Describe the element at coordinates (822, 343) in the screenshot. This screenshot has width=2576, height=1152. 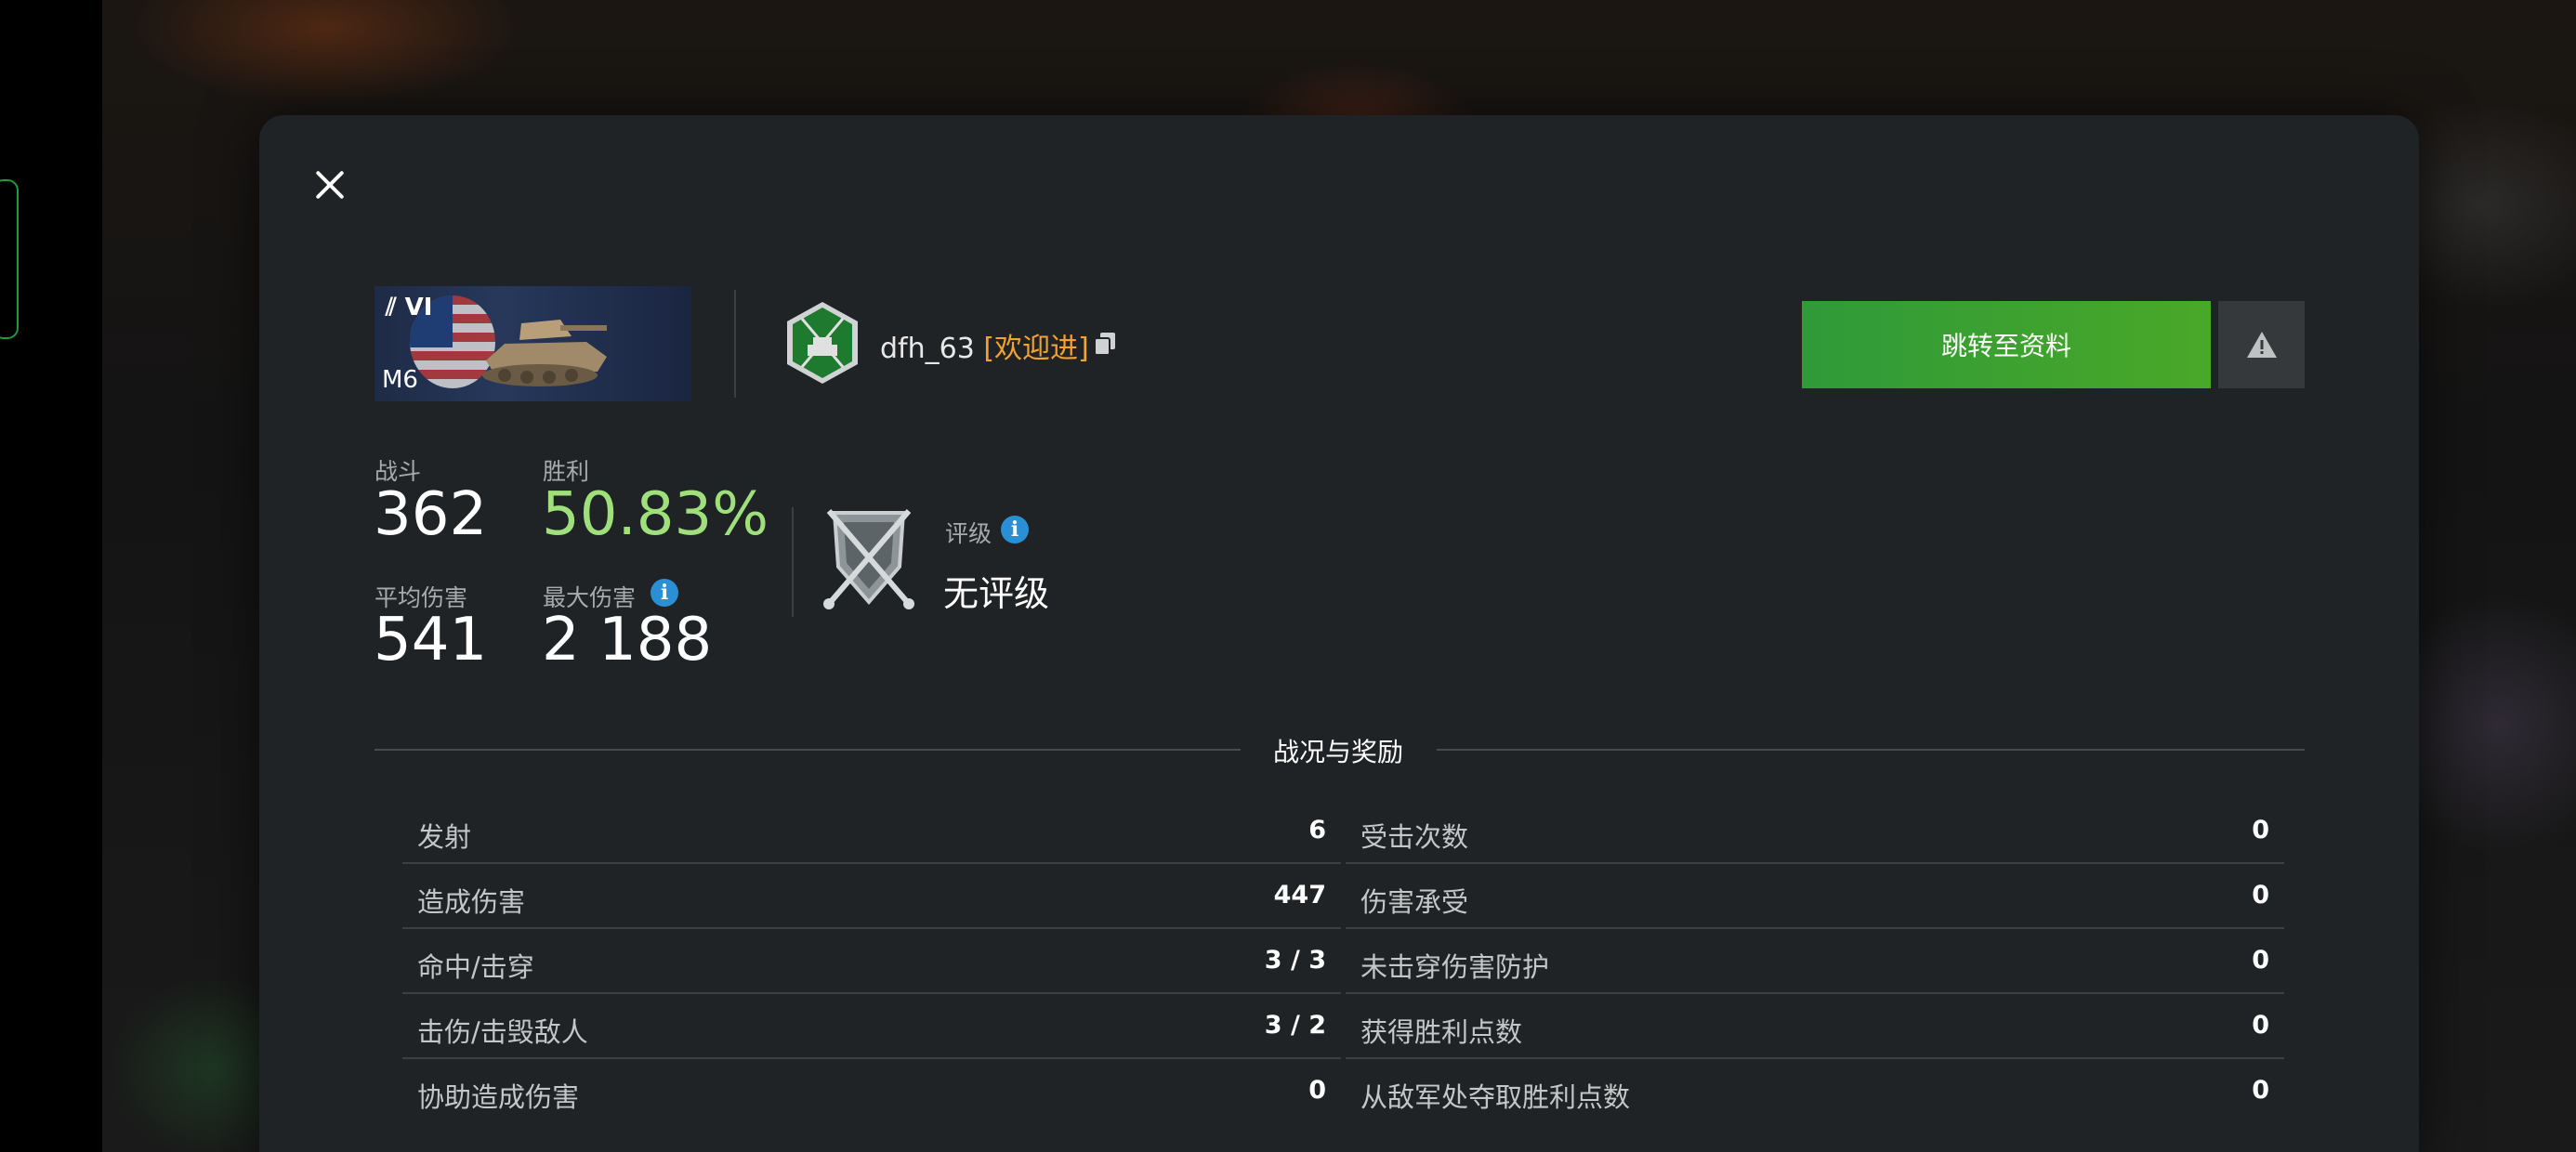
I see `clan-emblem-icon` at that location.